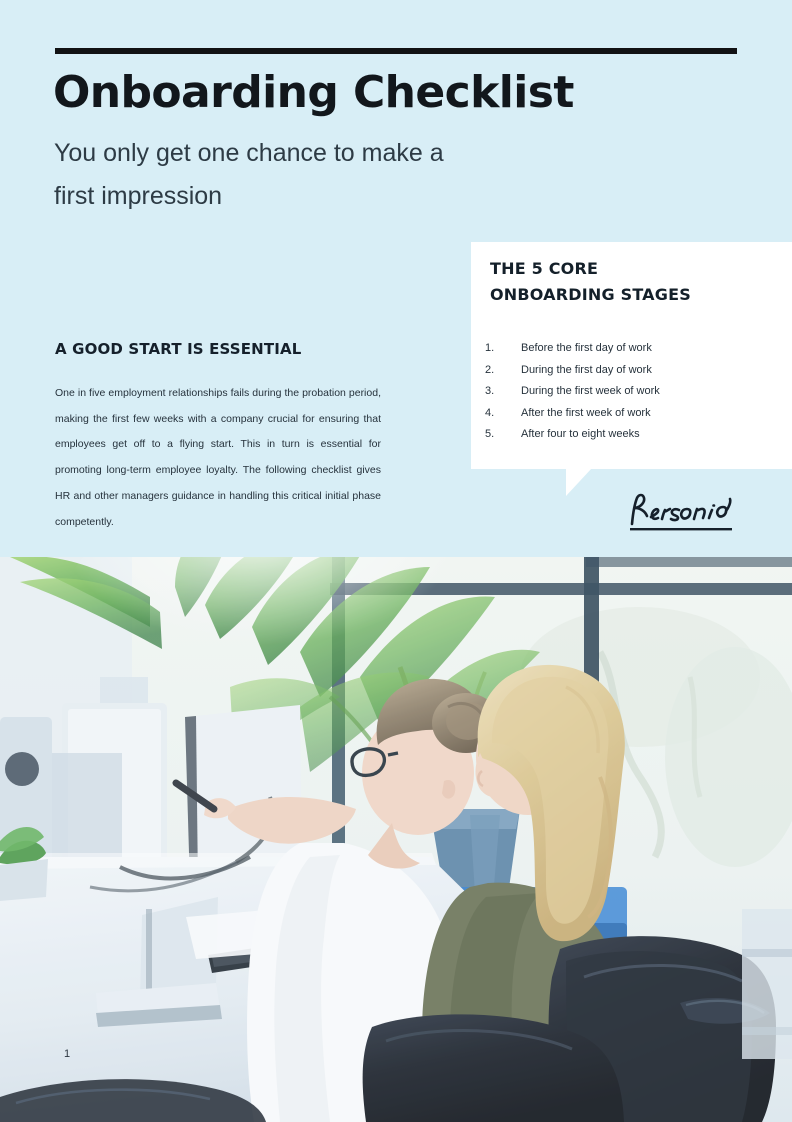 The width and height of the screenshot is (792, 1122). Describe the element at coordinates (490, 434) in the screenshot. I see `list-item-number: 5.` at that location.